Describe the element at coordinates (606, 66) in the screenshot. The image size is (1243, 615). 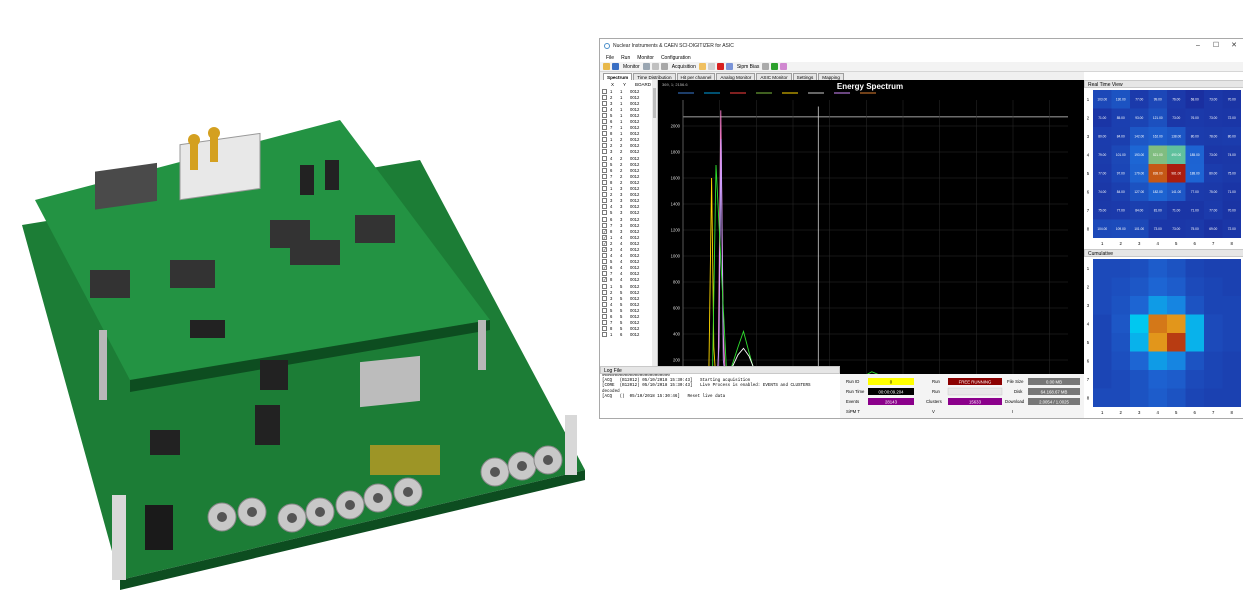
I see `open-folder-icon` at that location.